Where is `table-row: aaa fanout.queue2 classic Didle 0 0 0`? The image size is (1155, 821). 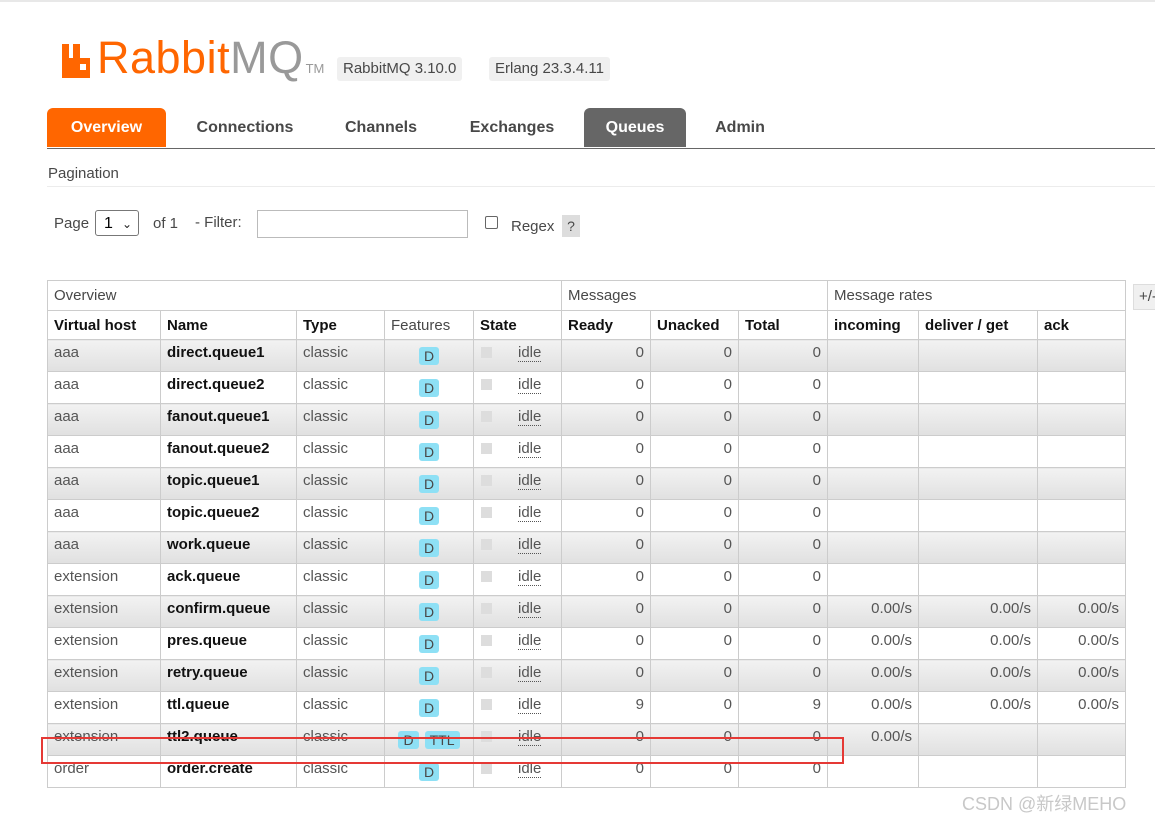
table-row: aaa fanout.queue2 classic Didle 0 0 0 is located at coordinates (586, 451).